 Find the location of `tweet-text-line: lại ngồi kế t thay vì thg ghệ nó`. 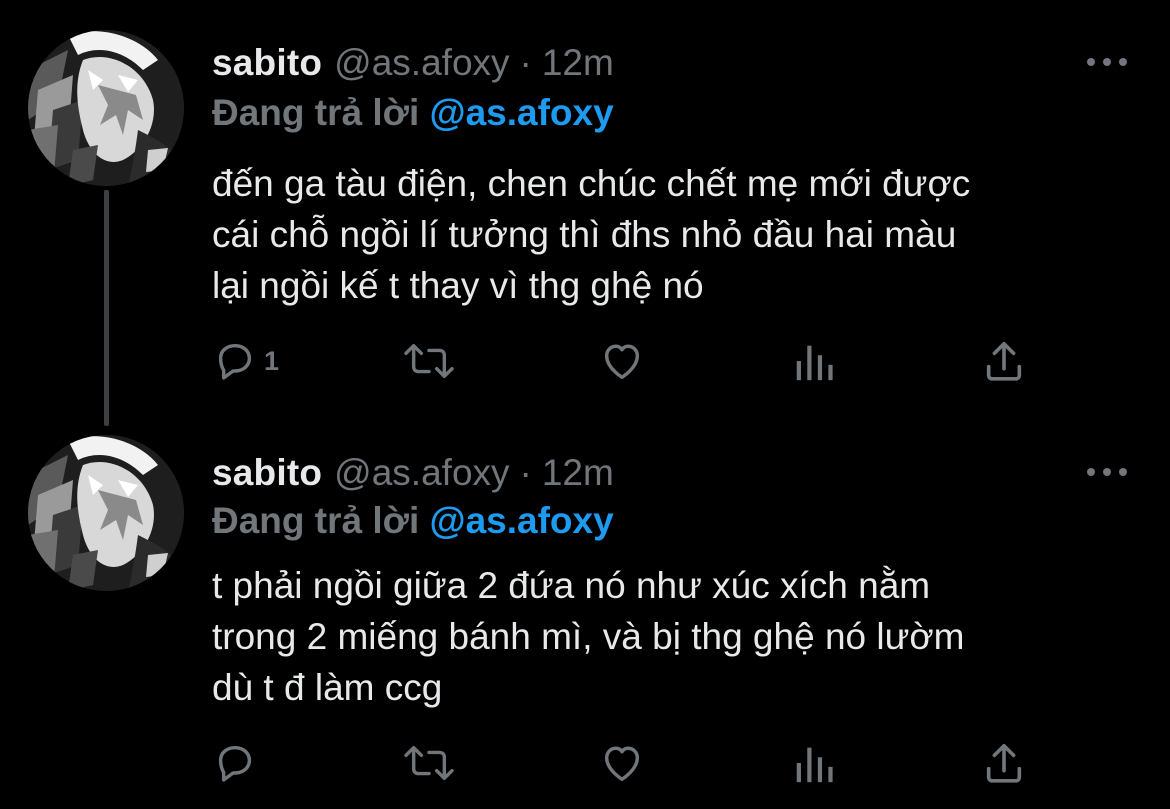

tweet-text-line: lại ngồi kế t thay vì thg ghệ nó is located at coordinates (458, 285).